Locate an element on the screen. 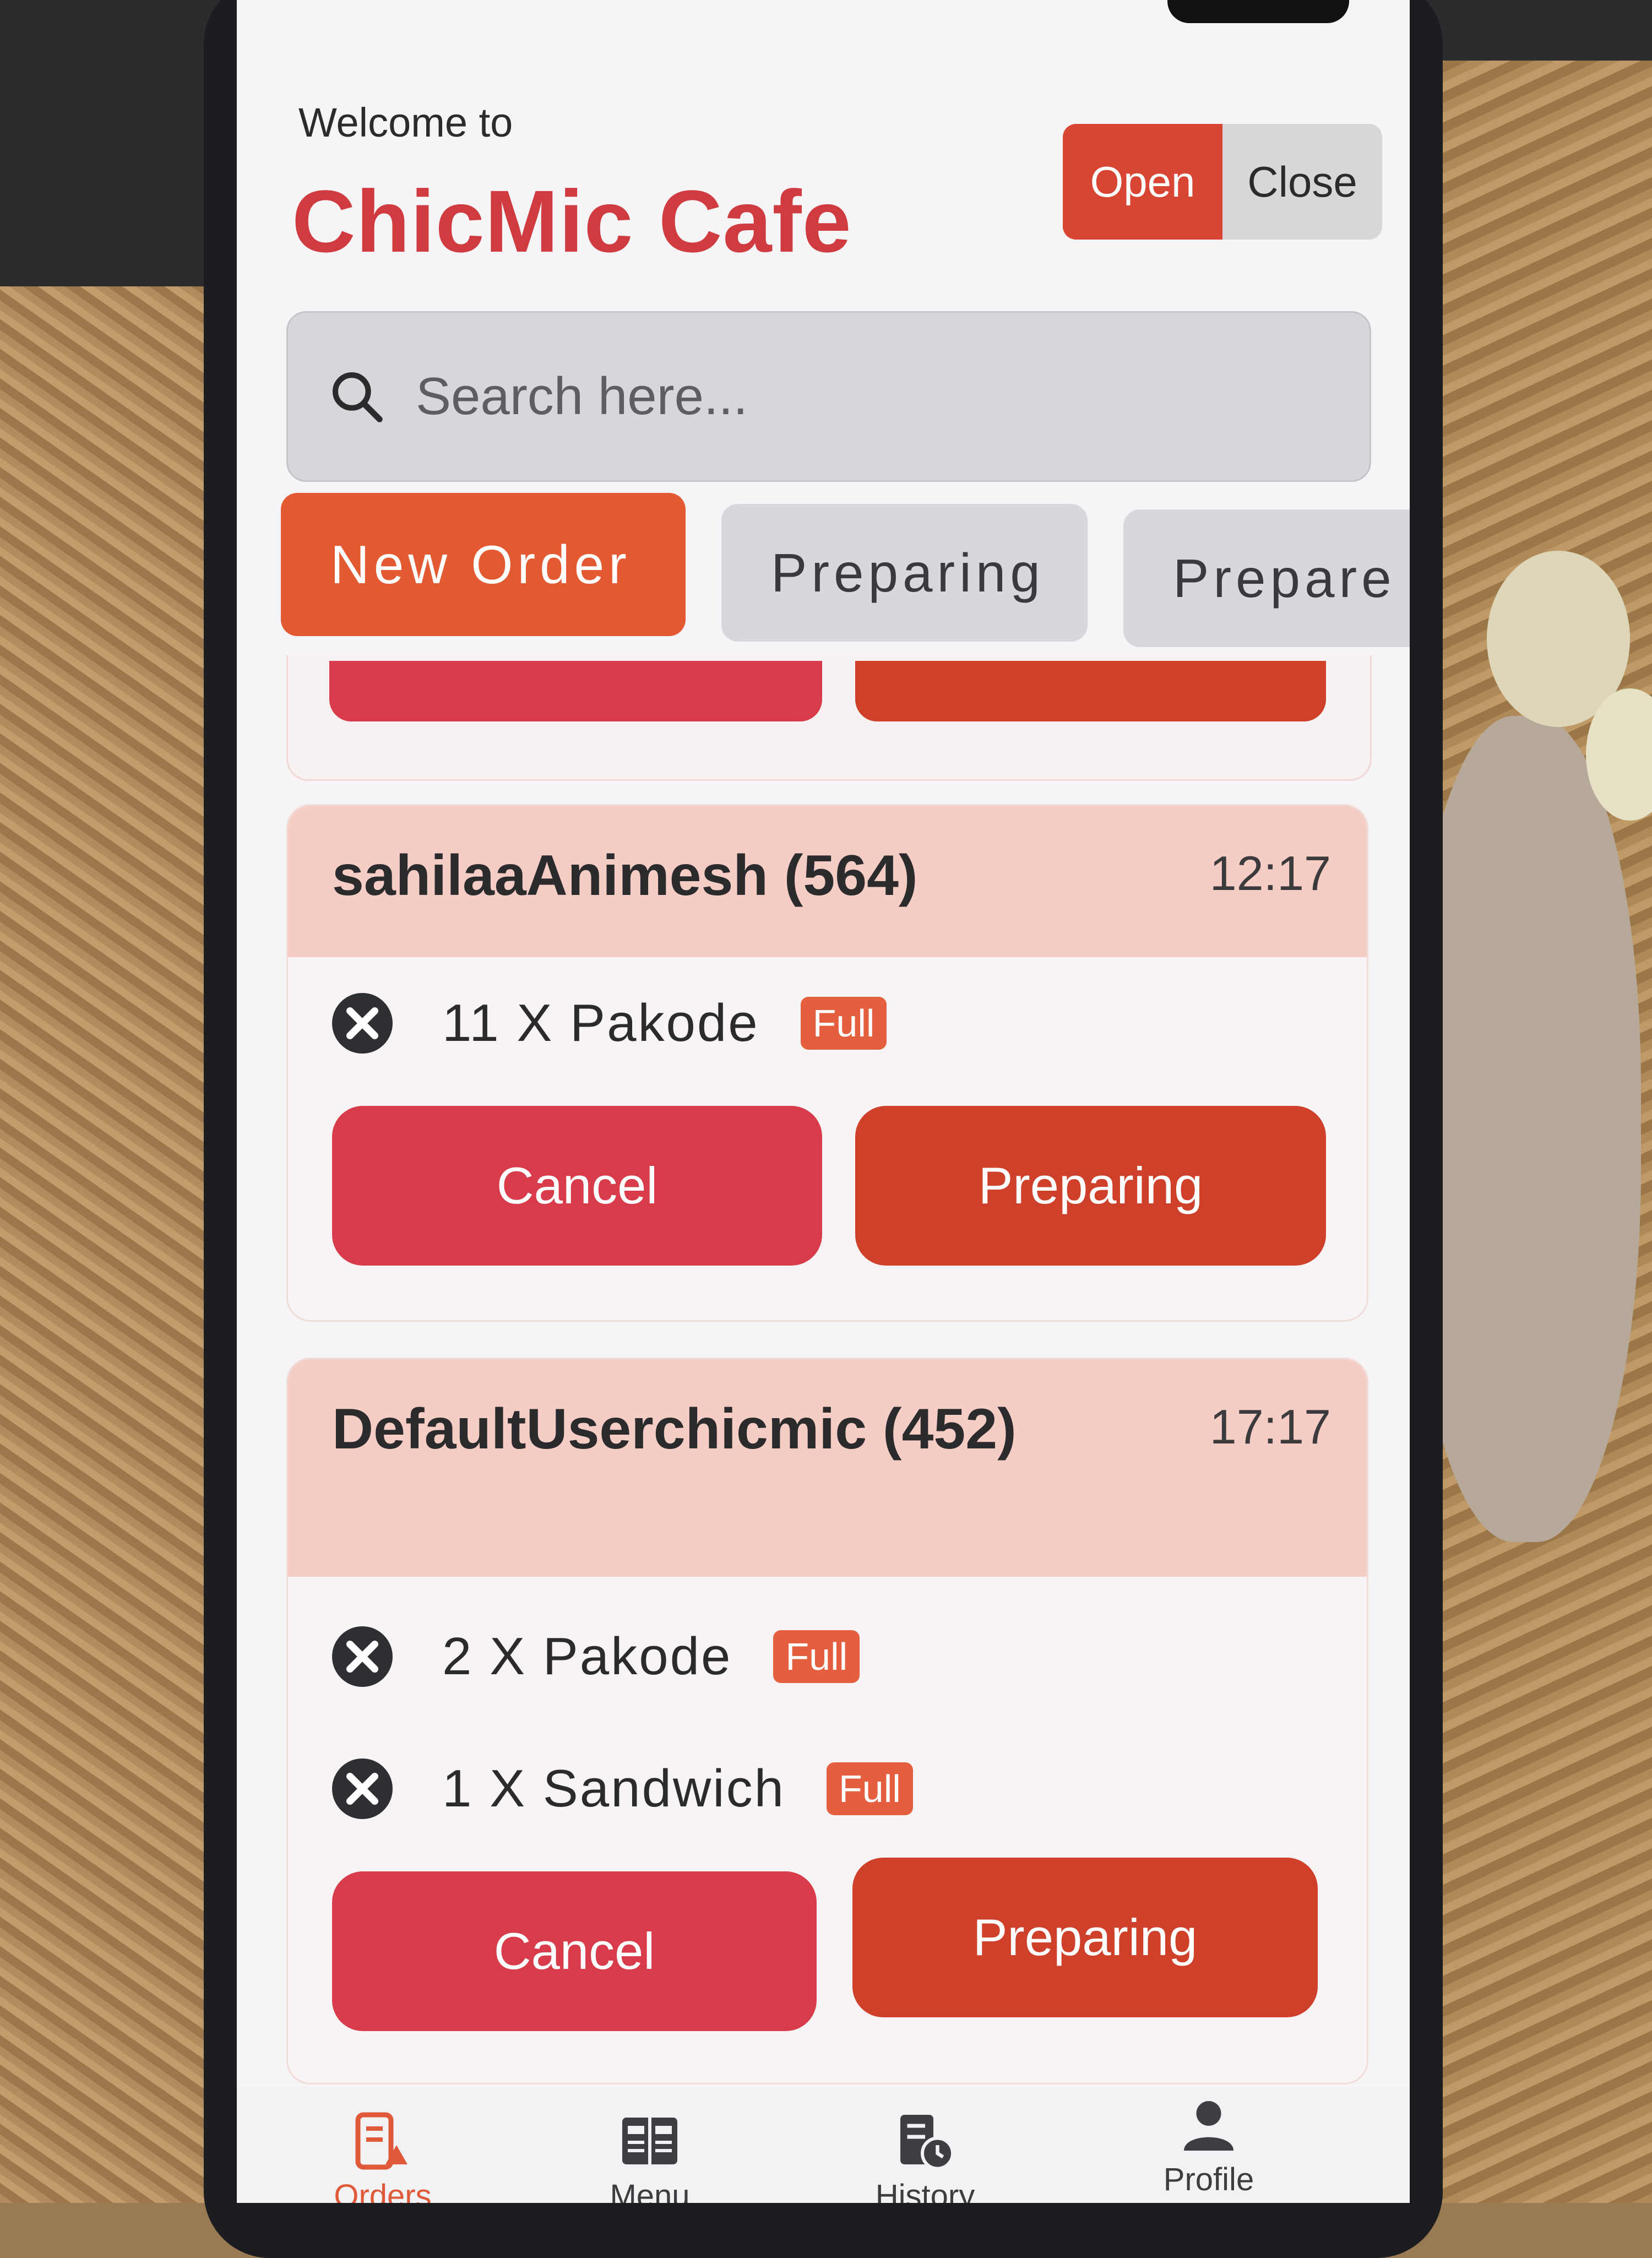  search-bar is located at coordinates (828, 397).